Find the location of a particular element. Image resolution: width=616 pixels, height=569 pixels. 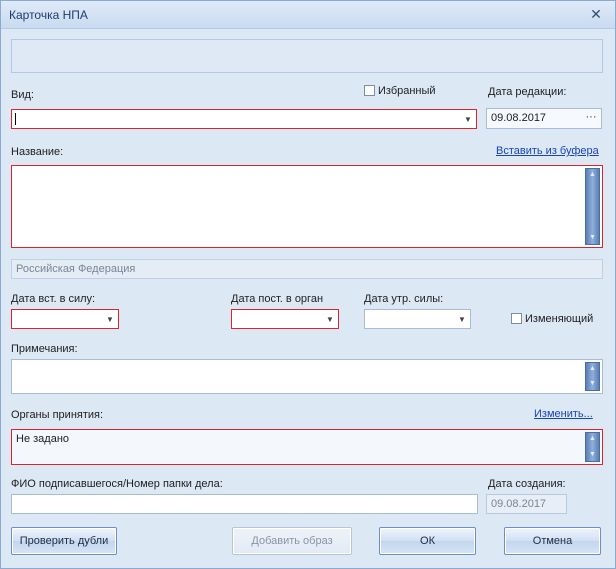

organy-field: Не задано ▲ ▼ is located at coordinates (307, 447).